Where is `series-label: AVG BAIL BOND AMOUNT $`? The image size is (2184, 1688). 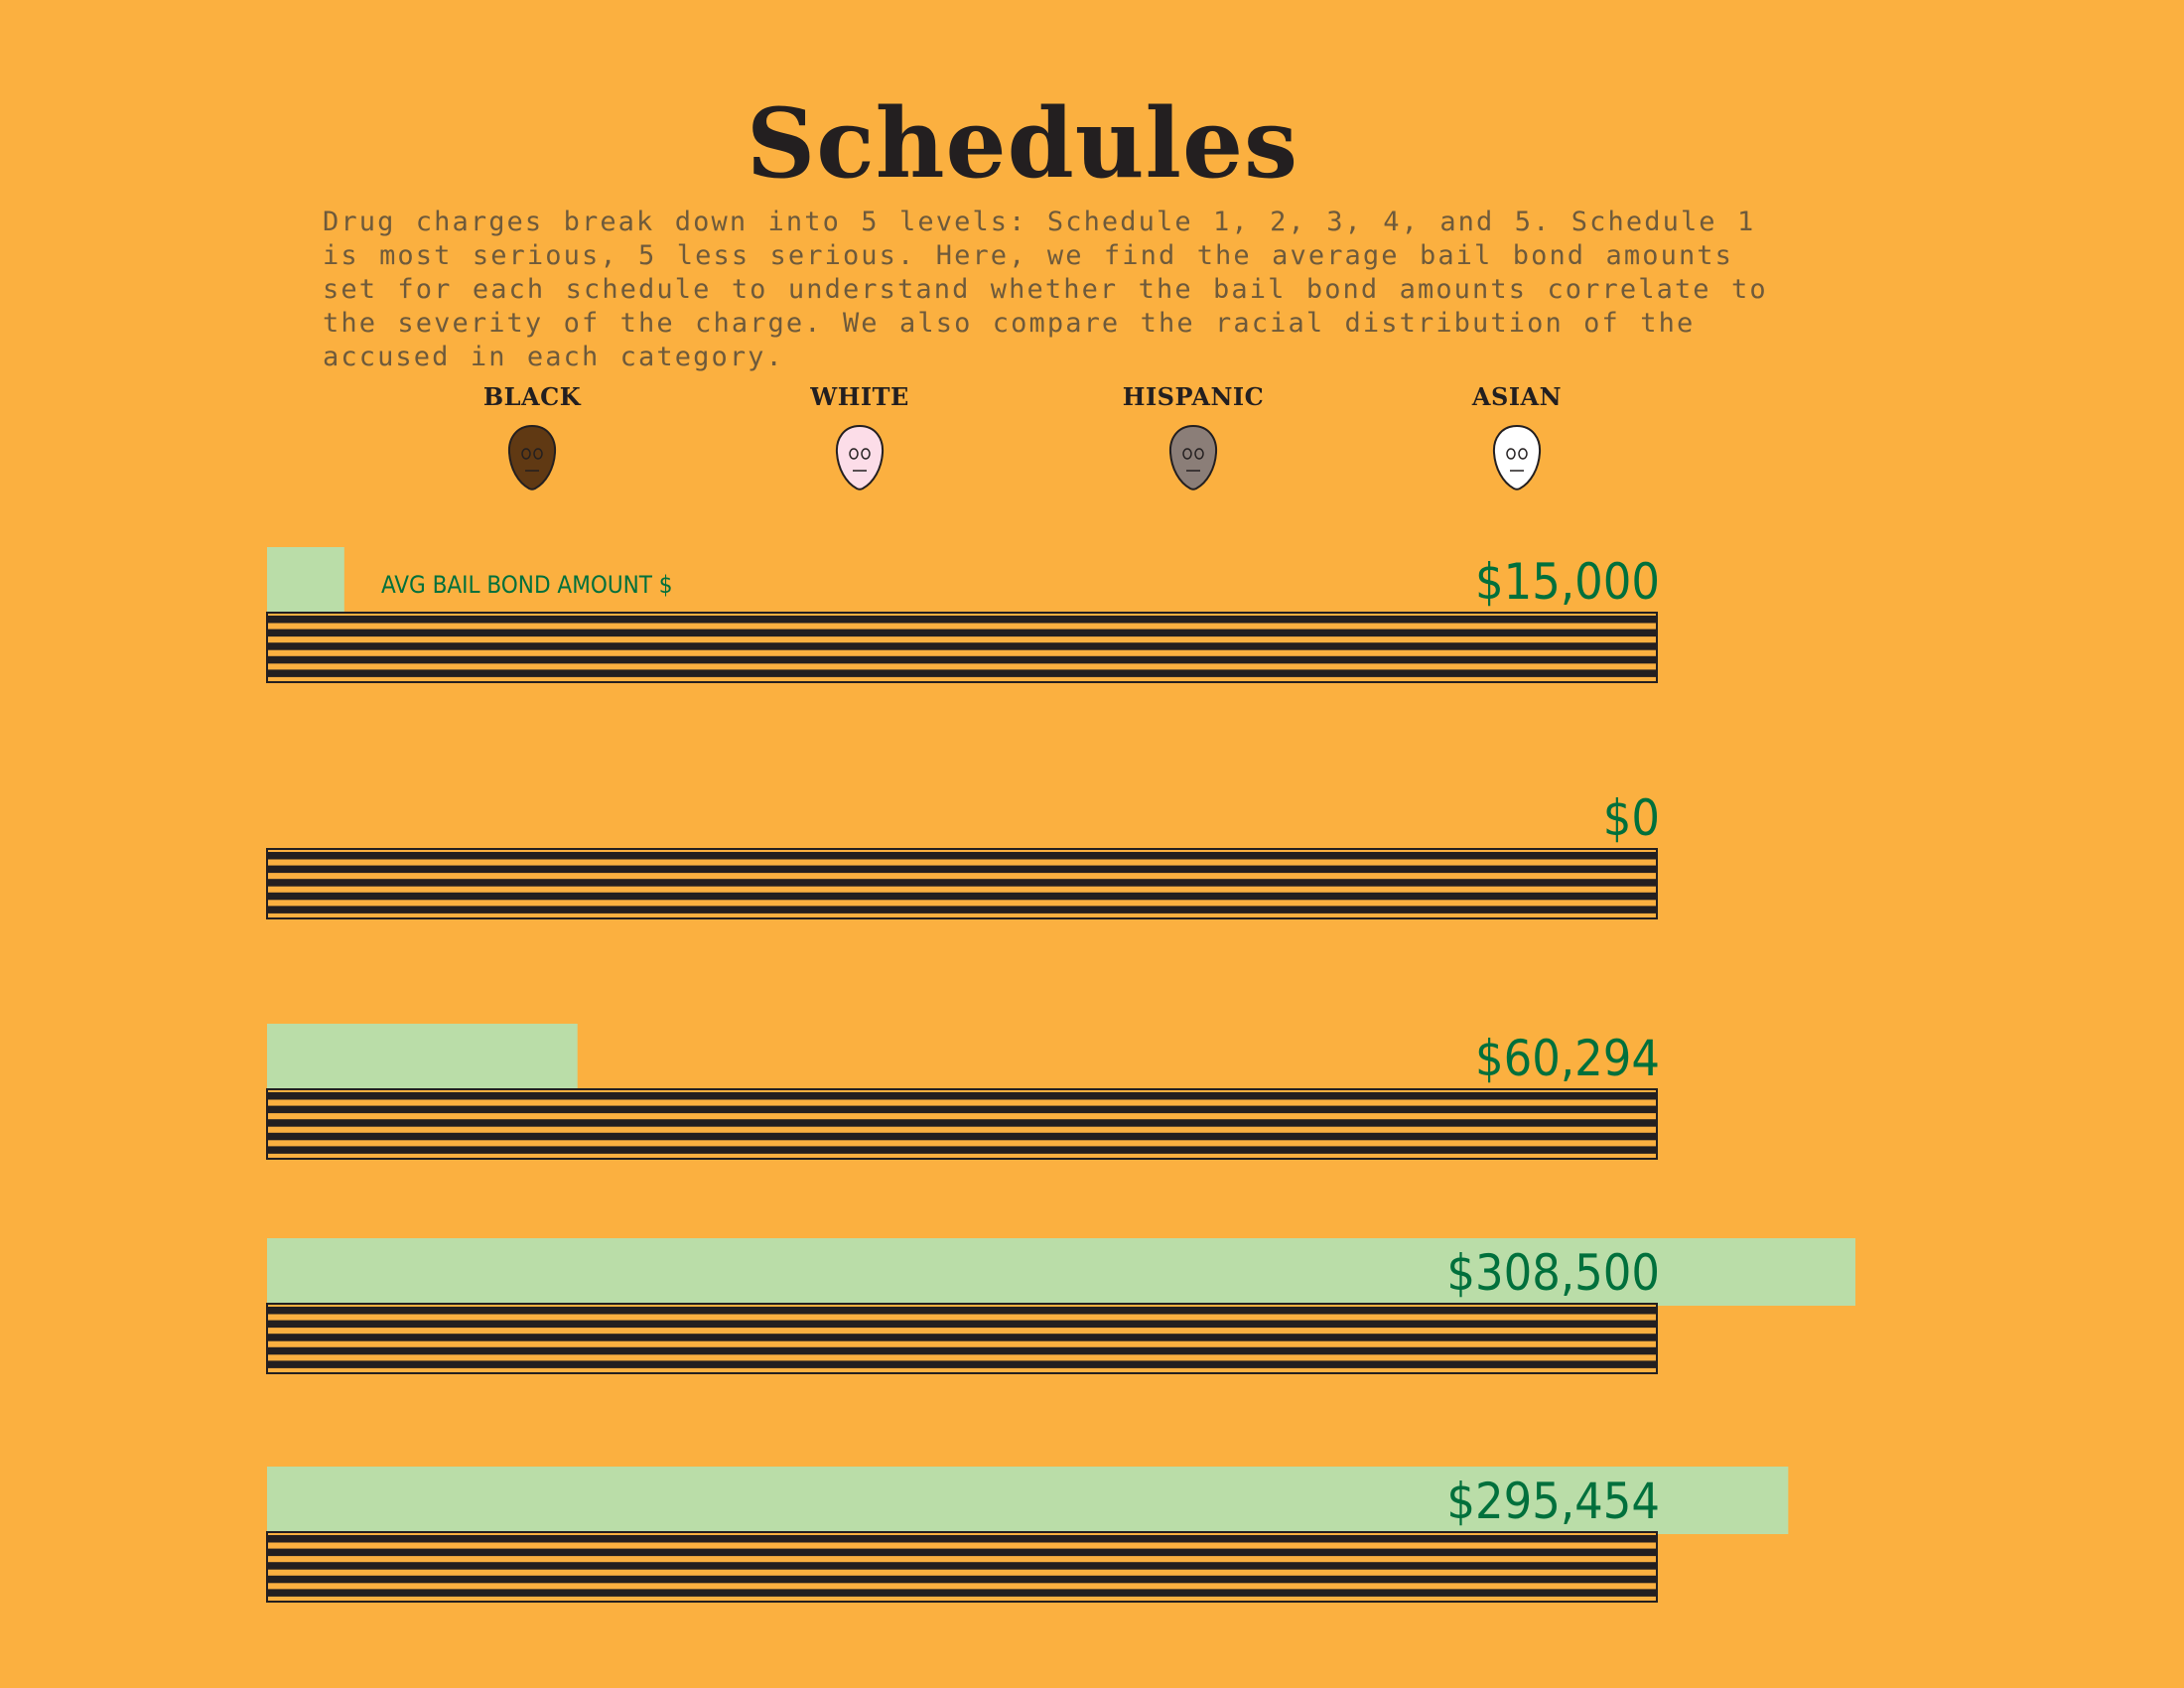
series-label: AVG BAIL BOND AMOUNT $ is located at coordinates (527, 585).